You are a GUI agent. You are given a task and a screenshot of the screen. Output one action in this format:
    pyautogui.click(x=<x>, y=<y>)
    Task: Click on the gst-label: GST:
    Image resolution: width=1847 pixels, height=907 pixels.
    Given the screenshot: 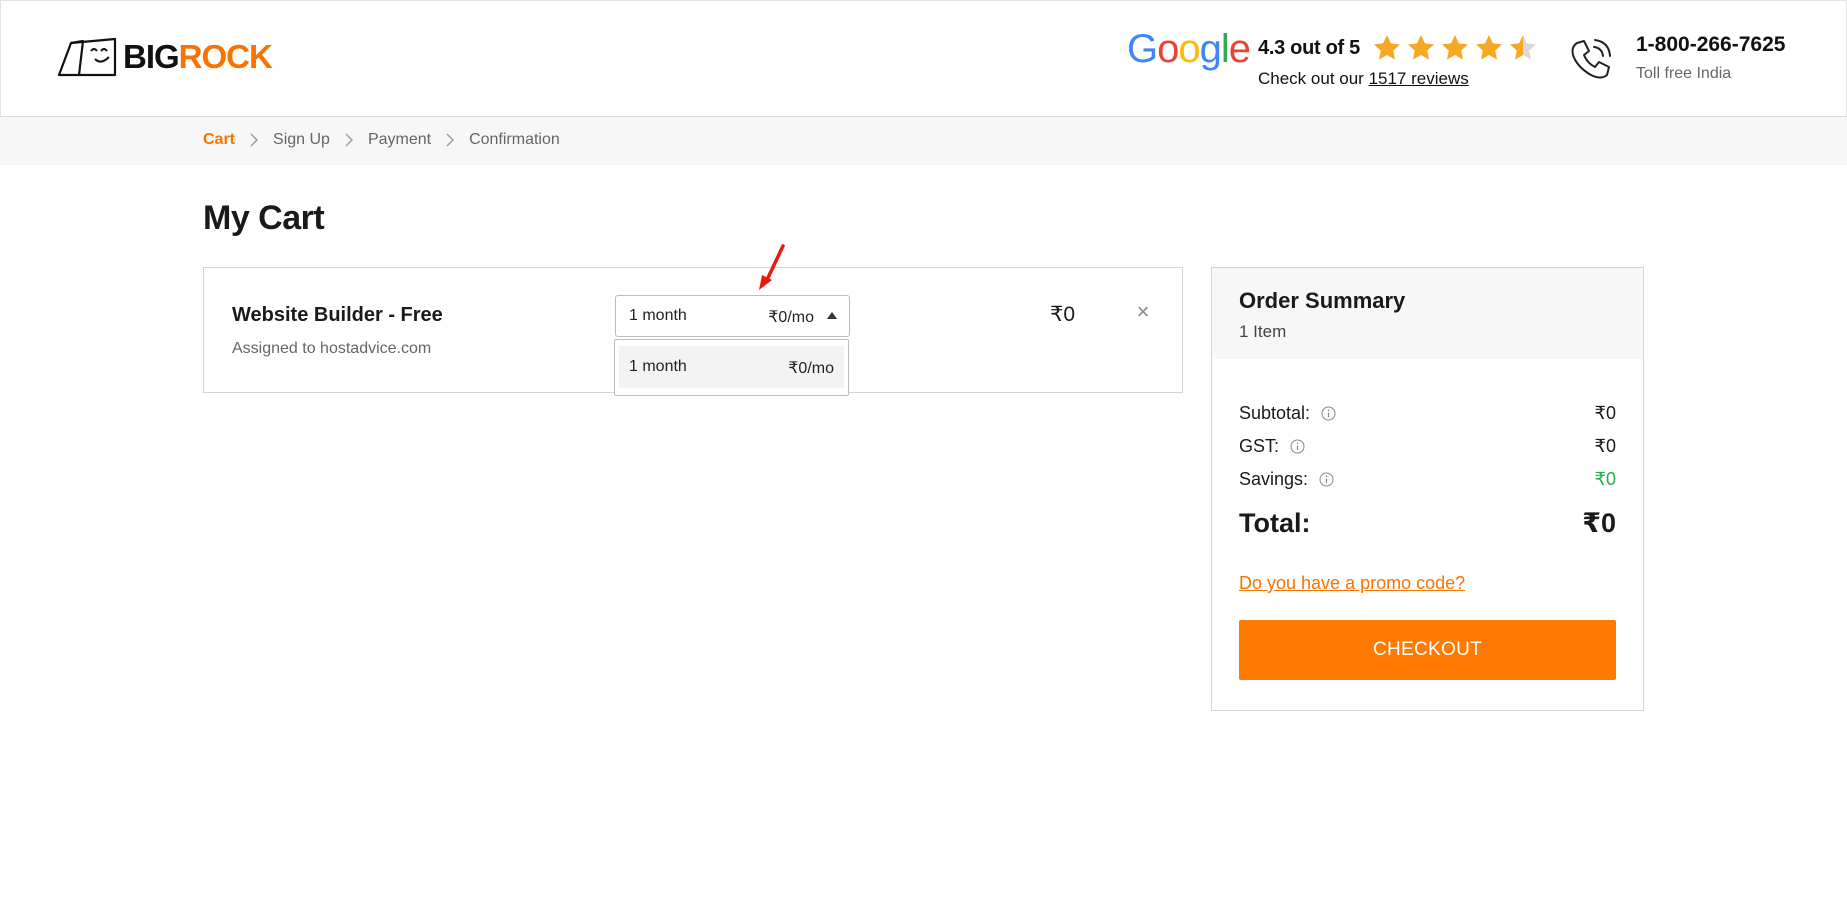 What is the action you would take?
    pyautogui.click(x=1259, y=446)
    